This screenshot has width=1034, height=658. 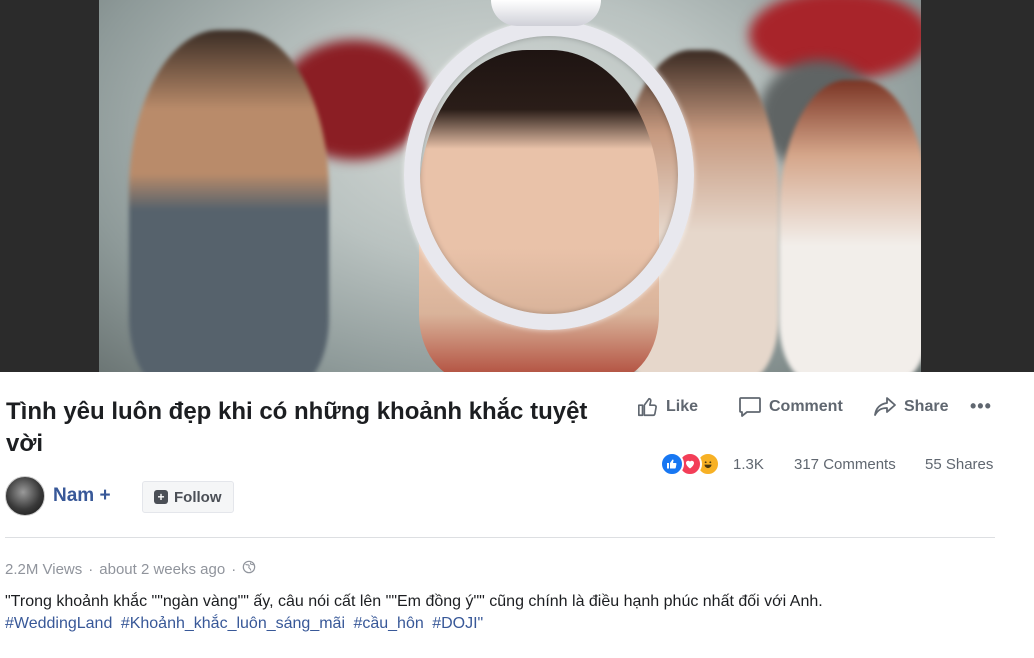 What do you see at coordinates (682, 406) in the screenshot?
I see `like-label: Like` at bounding box center [682, 406].